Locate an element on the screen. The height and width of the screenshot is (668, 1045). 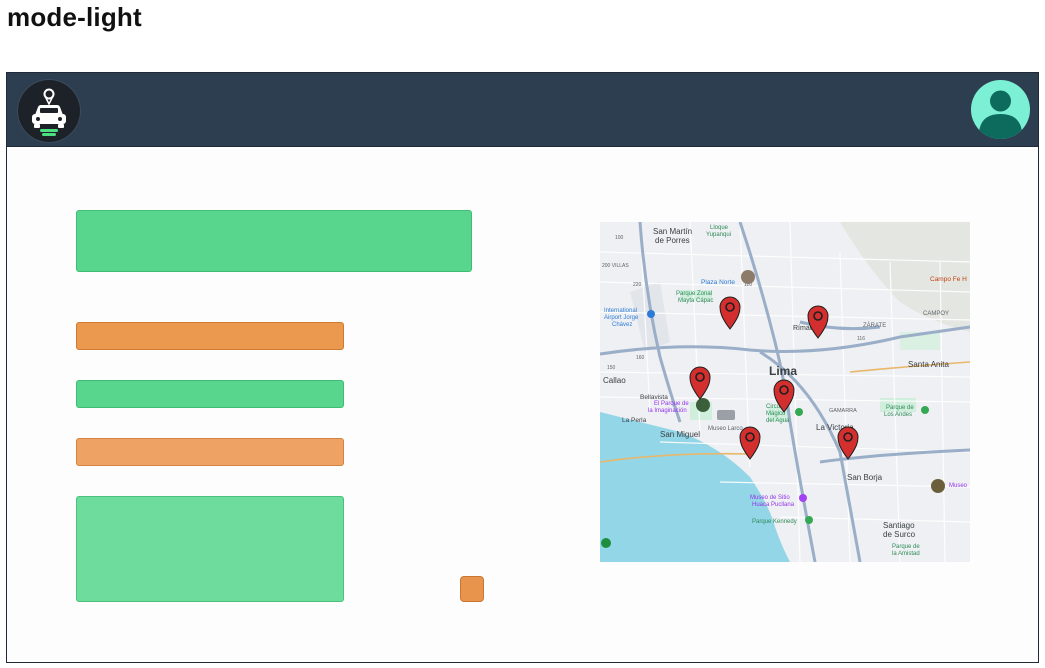
map-label-parque-andes-2: Los Andes is located at coordinates (898, 415).